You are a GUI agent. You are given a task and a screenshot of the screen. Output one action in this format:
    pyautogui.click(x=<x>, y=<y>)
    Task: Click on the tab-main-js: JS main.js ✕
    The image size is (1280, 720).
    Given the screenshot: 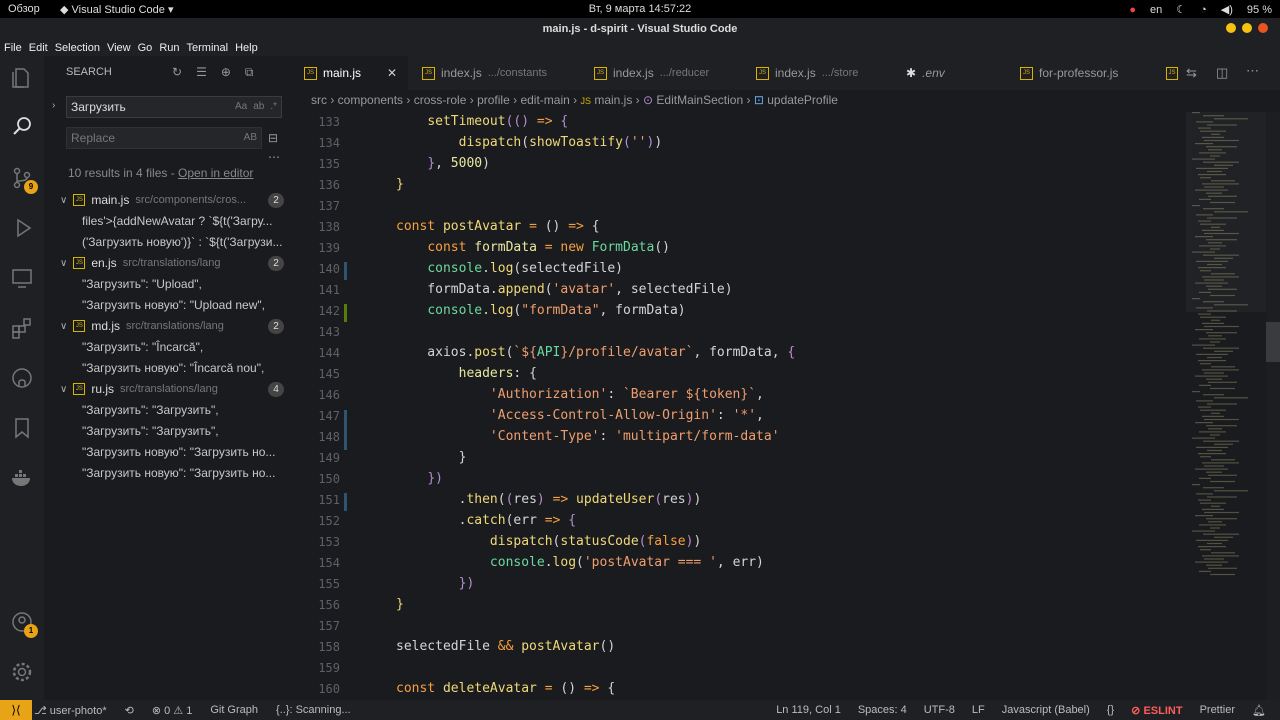 What is the action you would take?
    pyautogui.click(x=352, y=73)
    